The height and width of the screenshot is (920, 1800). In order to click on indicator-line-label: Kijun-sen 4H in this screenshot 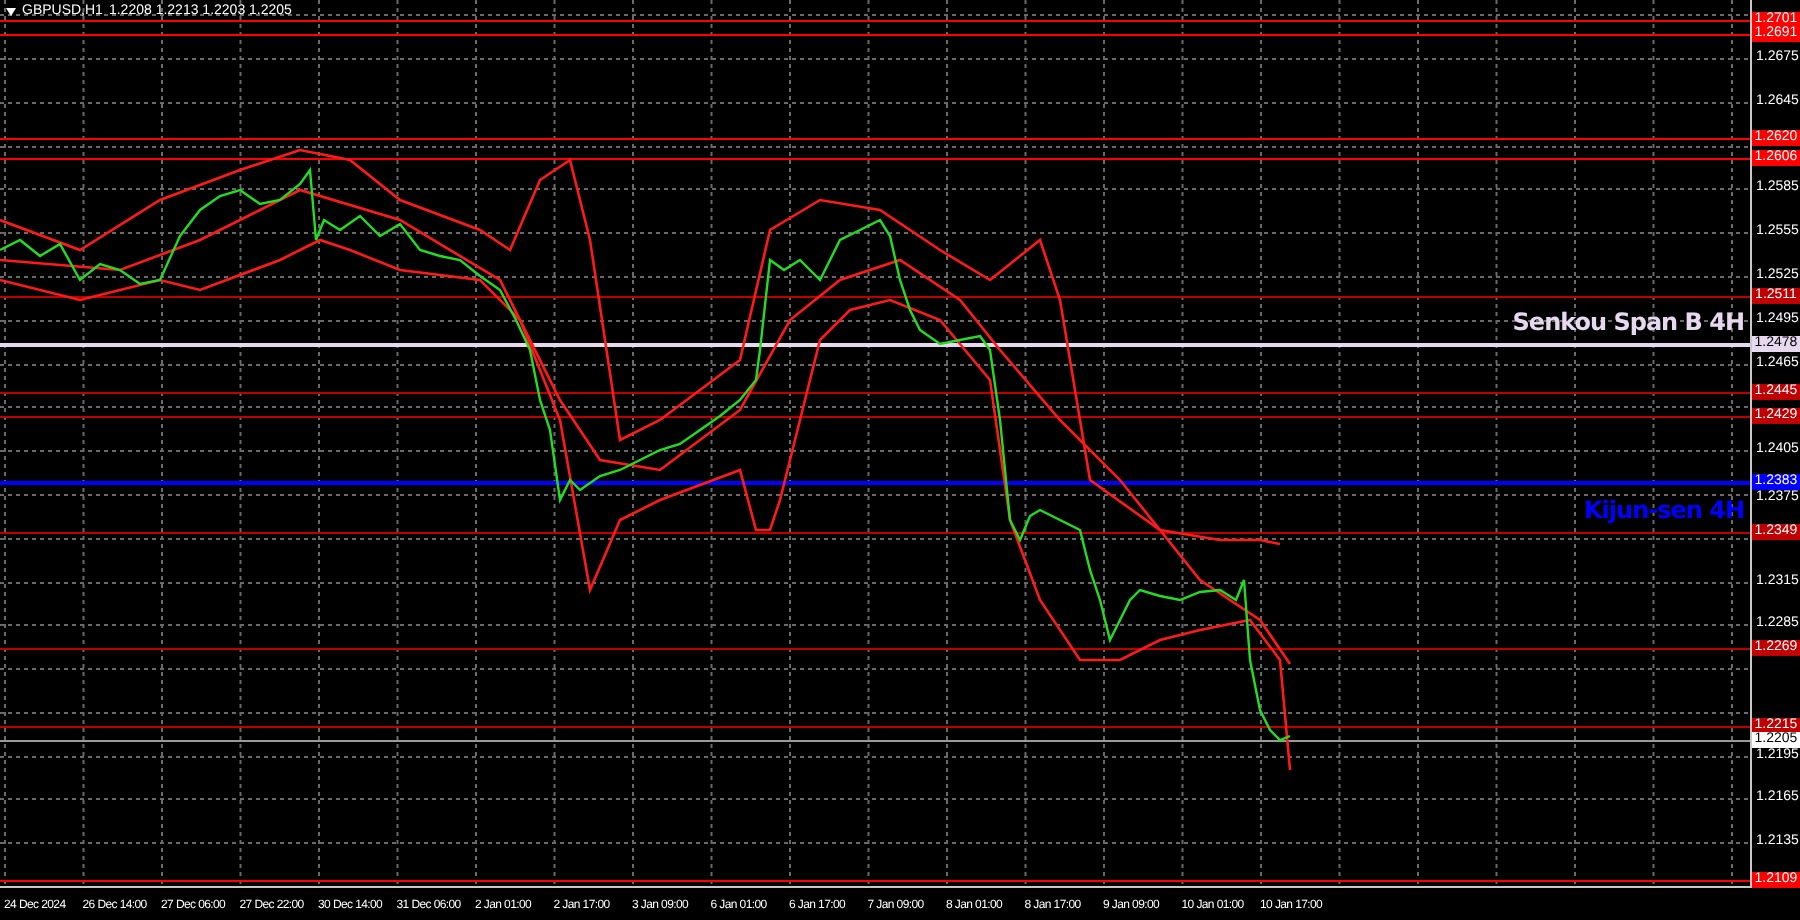, I will do `click(1664, 510)`.